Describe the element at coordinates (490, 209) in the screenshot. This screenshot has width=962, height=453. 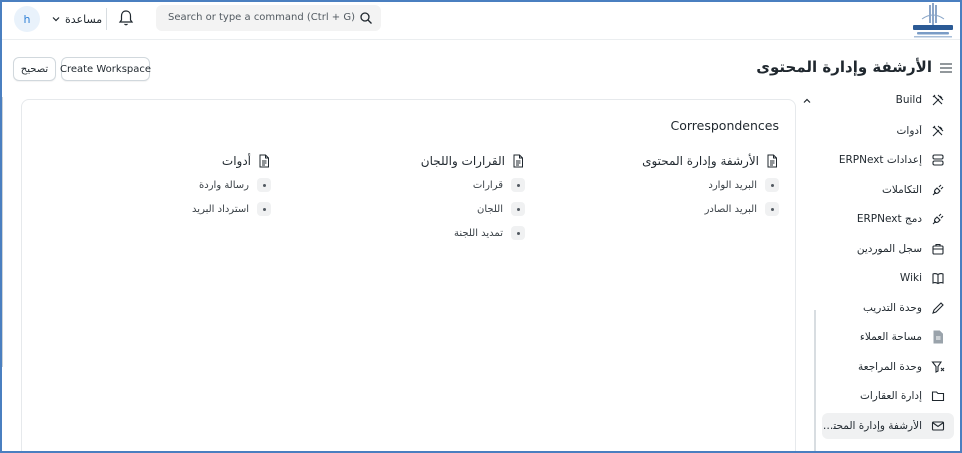
I see `link-label: اللجان` at that location.